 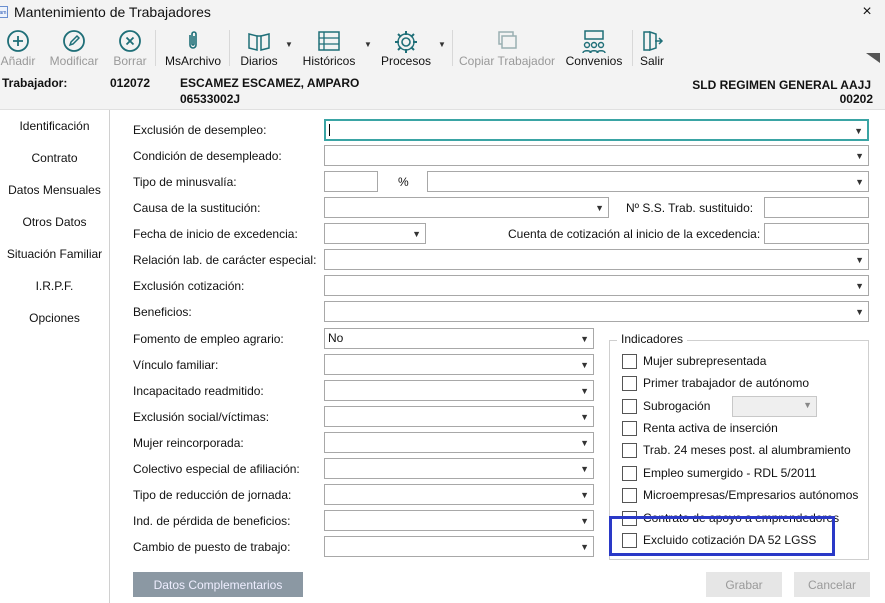 What do you see at coordinates (200, 130) in the screenshot?
I see `exclusion-desempleo-label: Exclusión de desempleo:` at bounding box center [200, 130].